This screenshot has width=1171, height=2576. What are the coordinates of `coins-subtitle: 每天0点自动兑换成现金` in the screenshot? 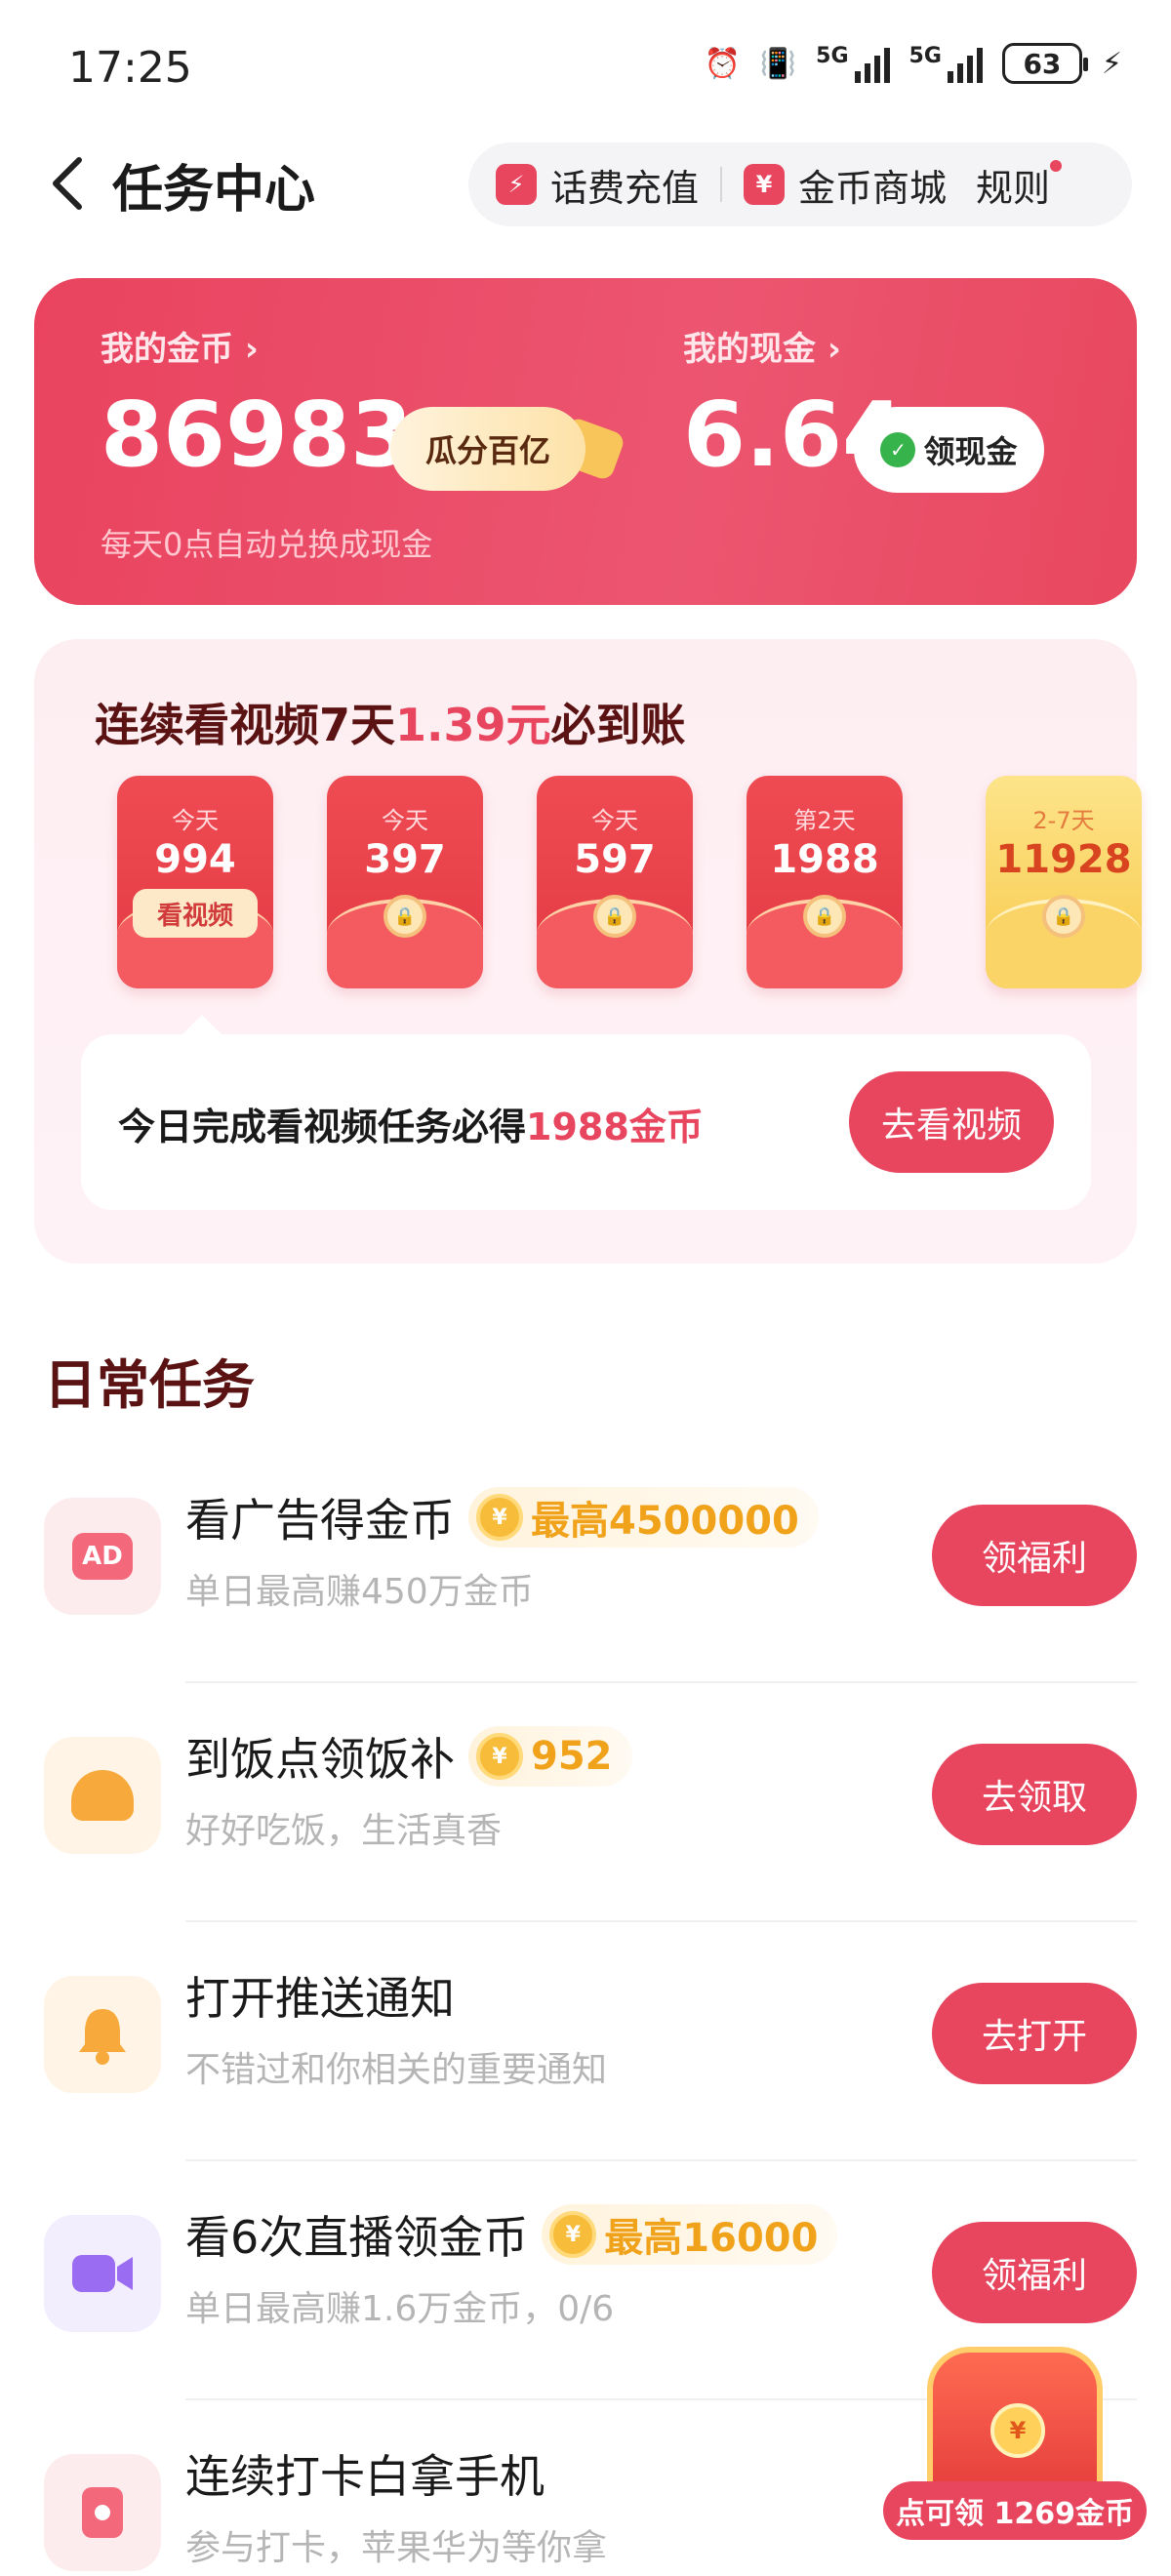 It's located at (267, 544).